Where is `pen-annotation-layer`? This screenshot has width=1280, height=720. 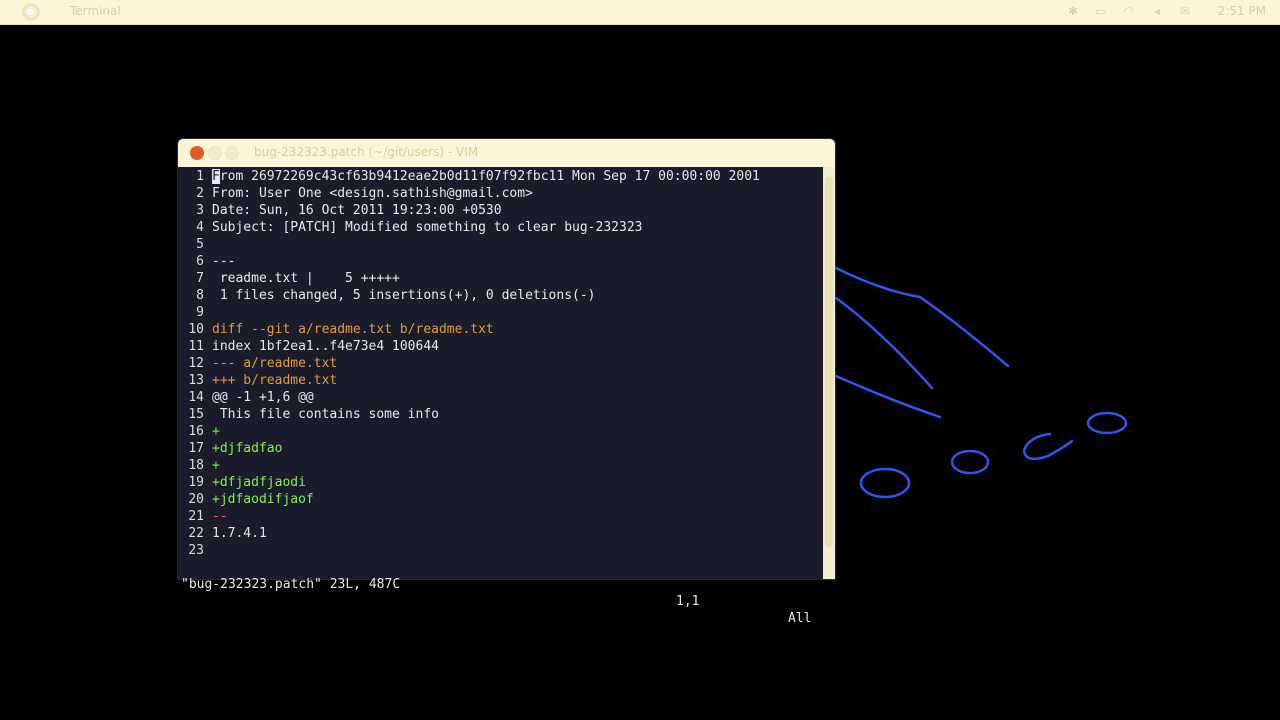 pen-annotation-layer is located at coordinates (981, 382).